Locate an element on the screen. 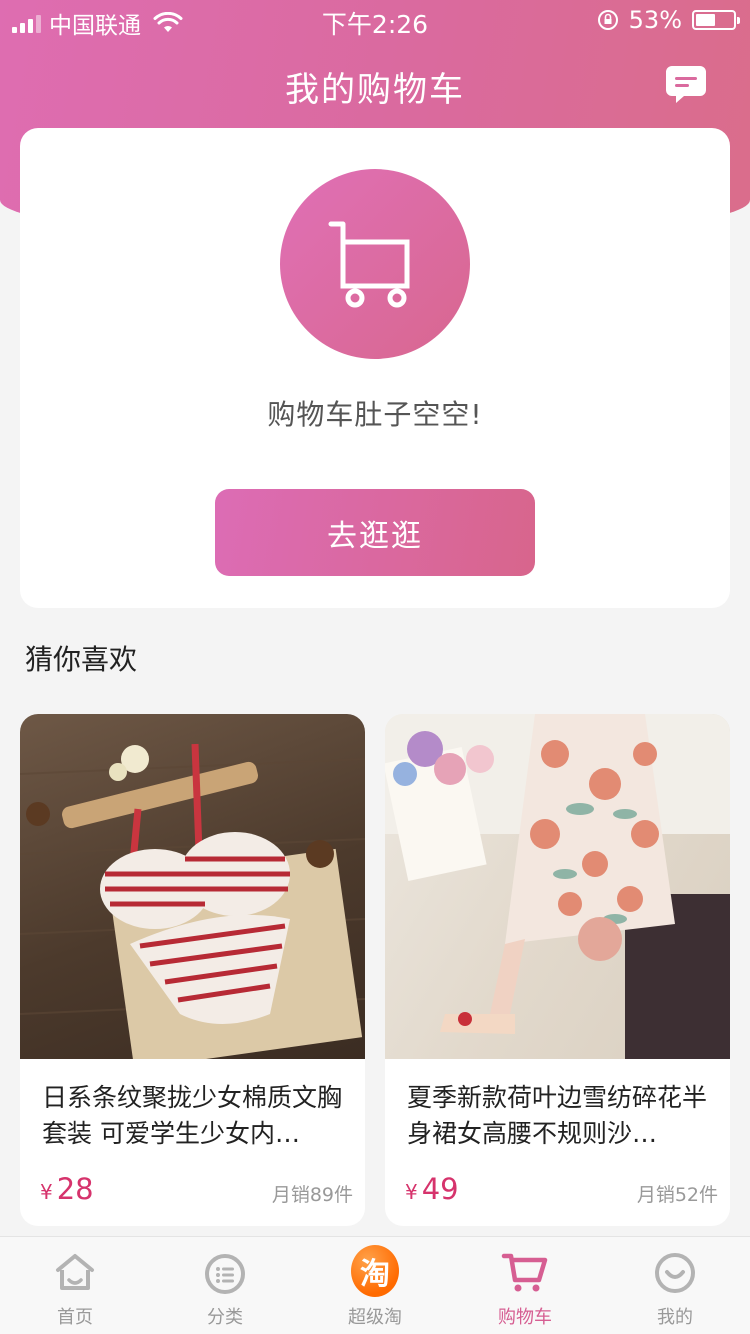  tab-super-taobao-label: 超级淘 is located at coordinates (375, 1317).